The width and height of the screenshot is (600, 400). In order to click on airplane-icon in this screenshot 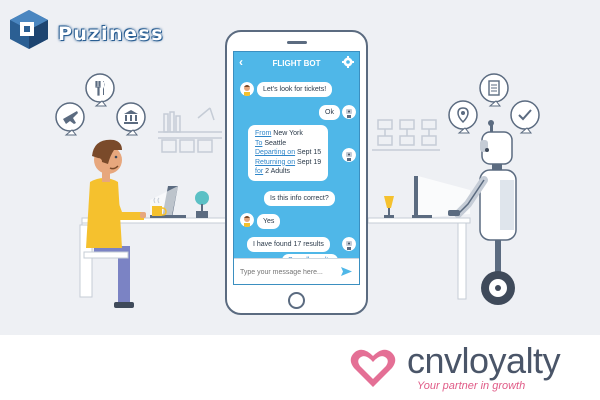, I will do `click(70, 117)`.